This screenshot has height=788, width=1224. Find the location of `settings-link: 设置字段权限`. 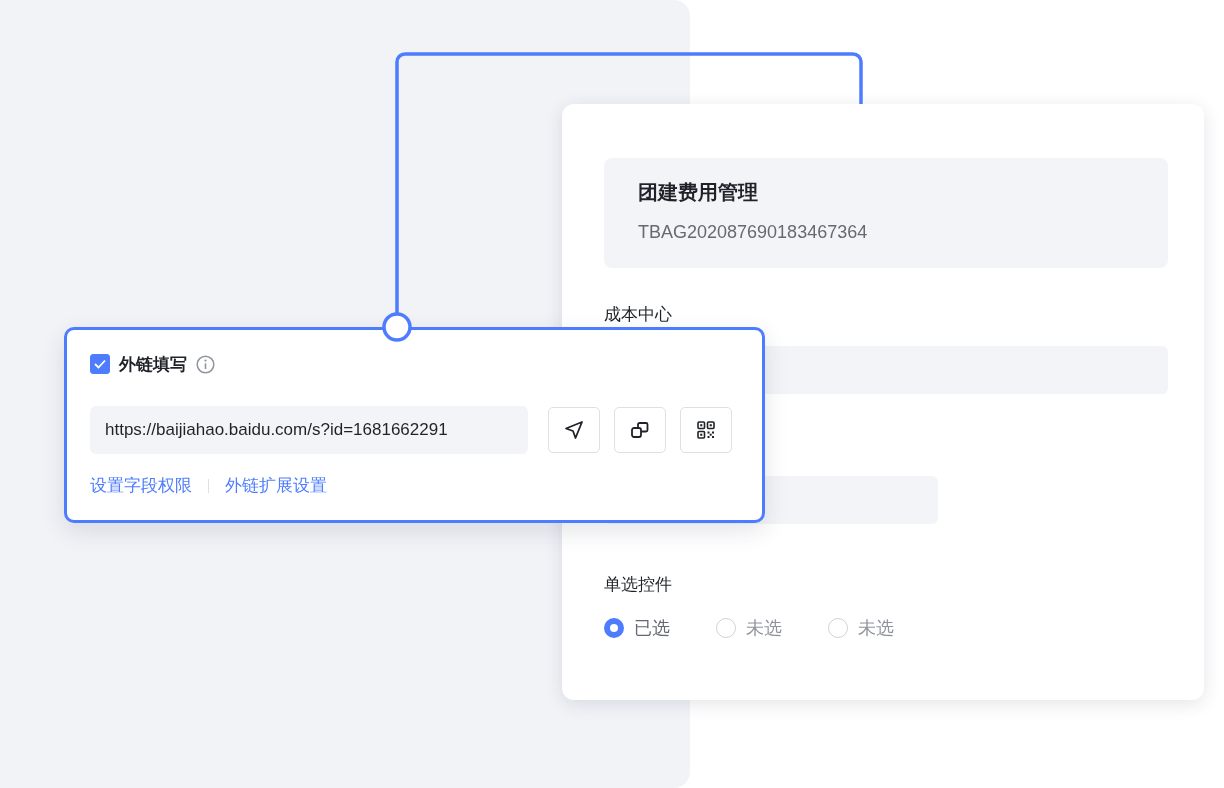

settings-link: 设置字段权限 is located at coordinates (141, 485).